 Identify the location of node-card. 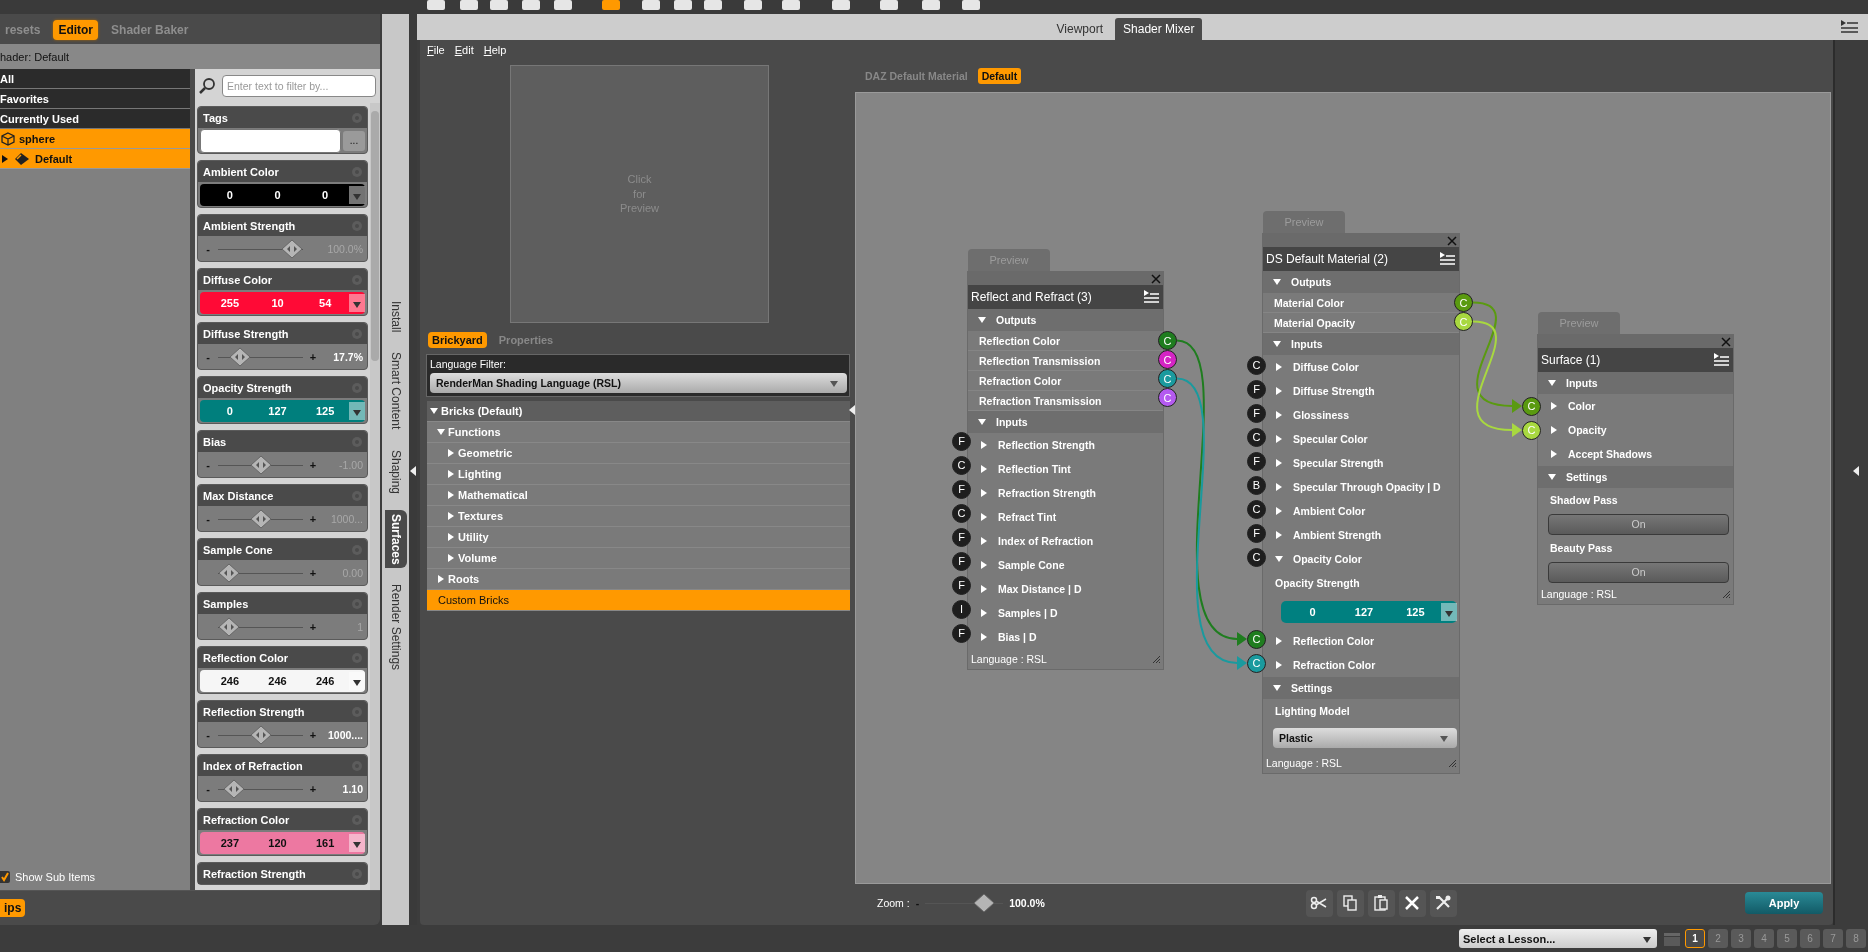
(1065, 470).